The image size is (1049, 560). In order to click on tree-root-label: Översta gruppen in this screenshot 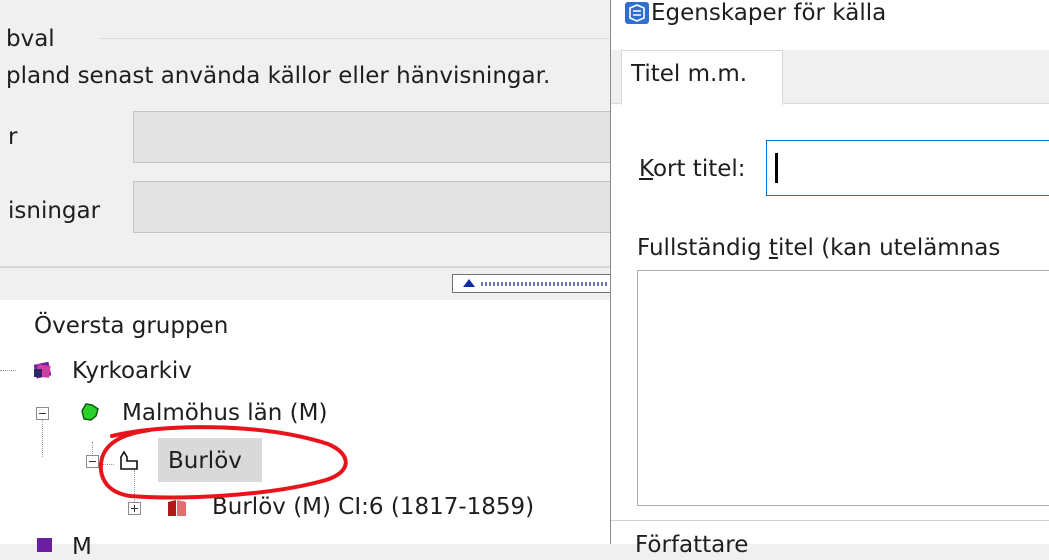, I will do `click(131, 326)`.